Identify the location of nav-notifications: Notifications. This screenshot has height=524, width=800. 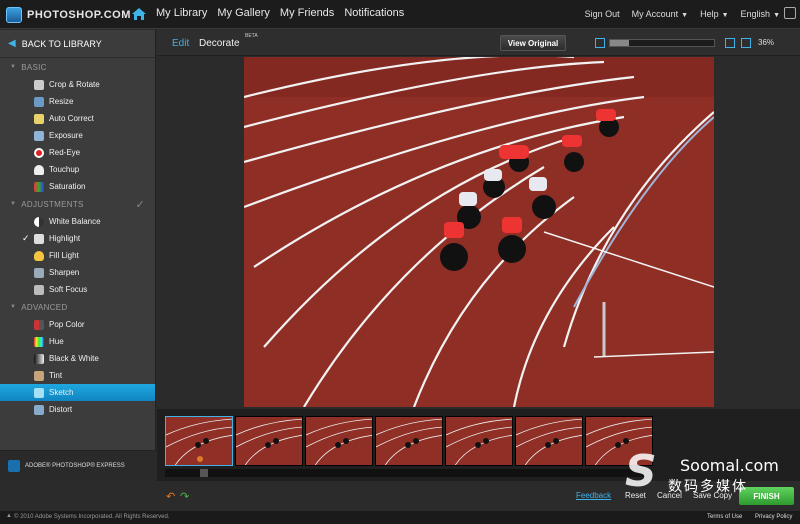
(374, 13).